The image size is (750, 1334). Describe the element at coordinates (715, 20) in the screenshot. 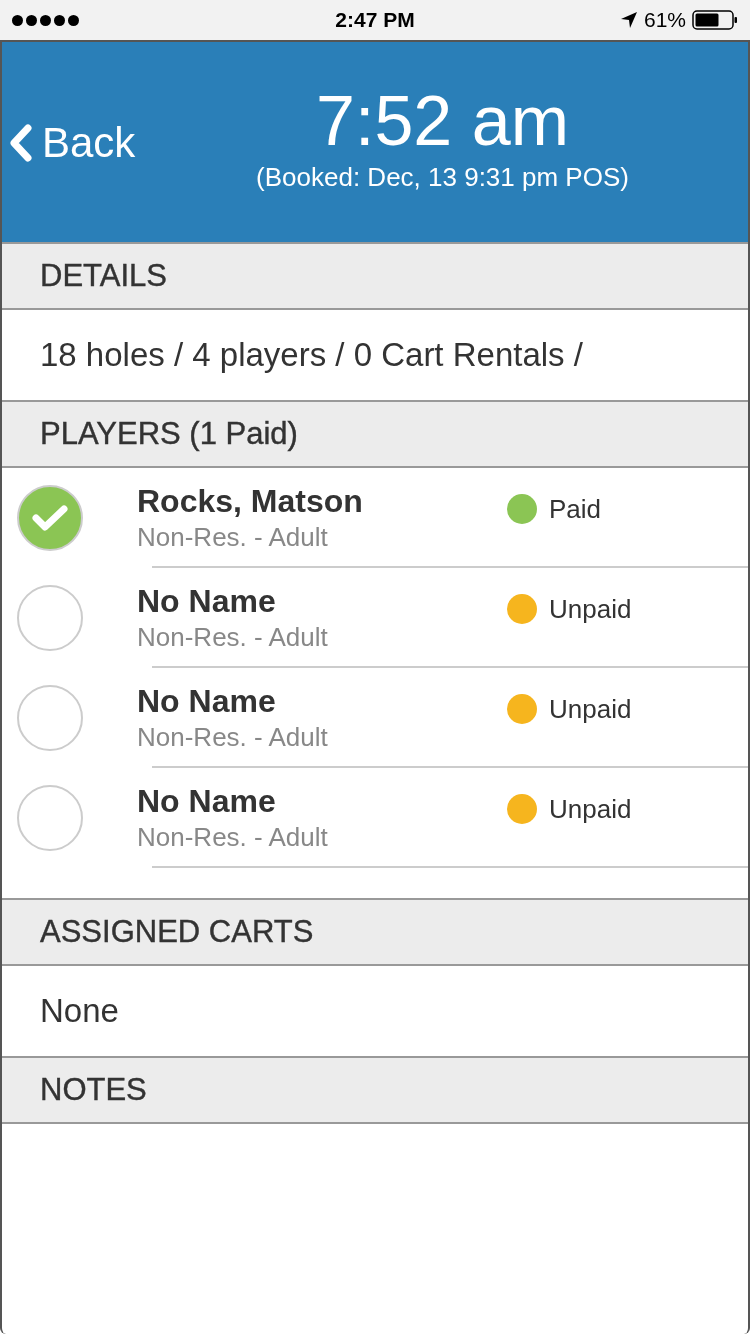

I see `battery-icon` at that location.